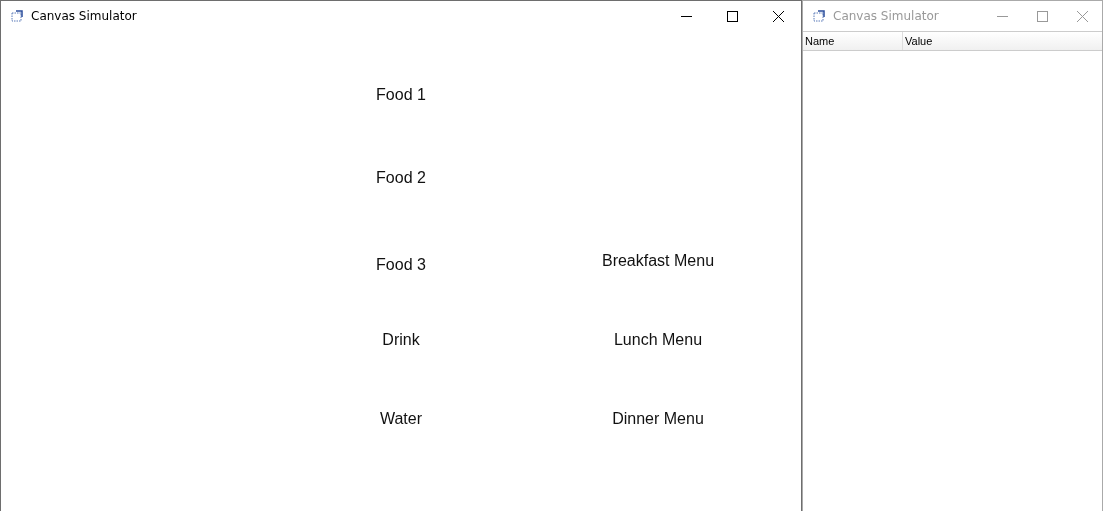 The image size is (1103, 511). Describe the element at coordinates (401, 95) in the screenshot. I see `canvas-label: Food 1` at that location.